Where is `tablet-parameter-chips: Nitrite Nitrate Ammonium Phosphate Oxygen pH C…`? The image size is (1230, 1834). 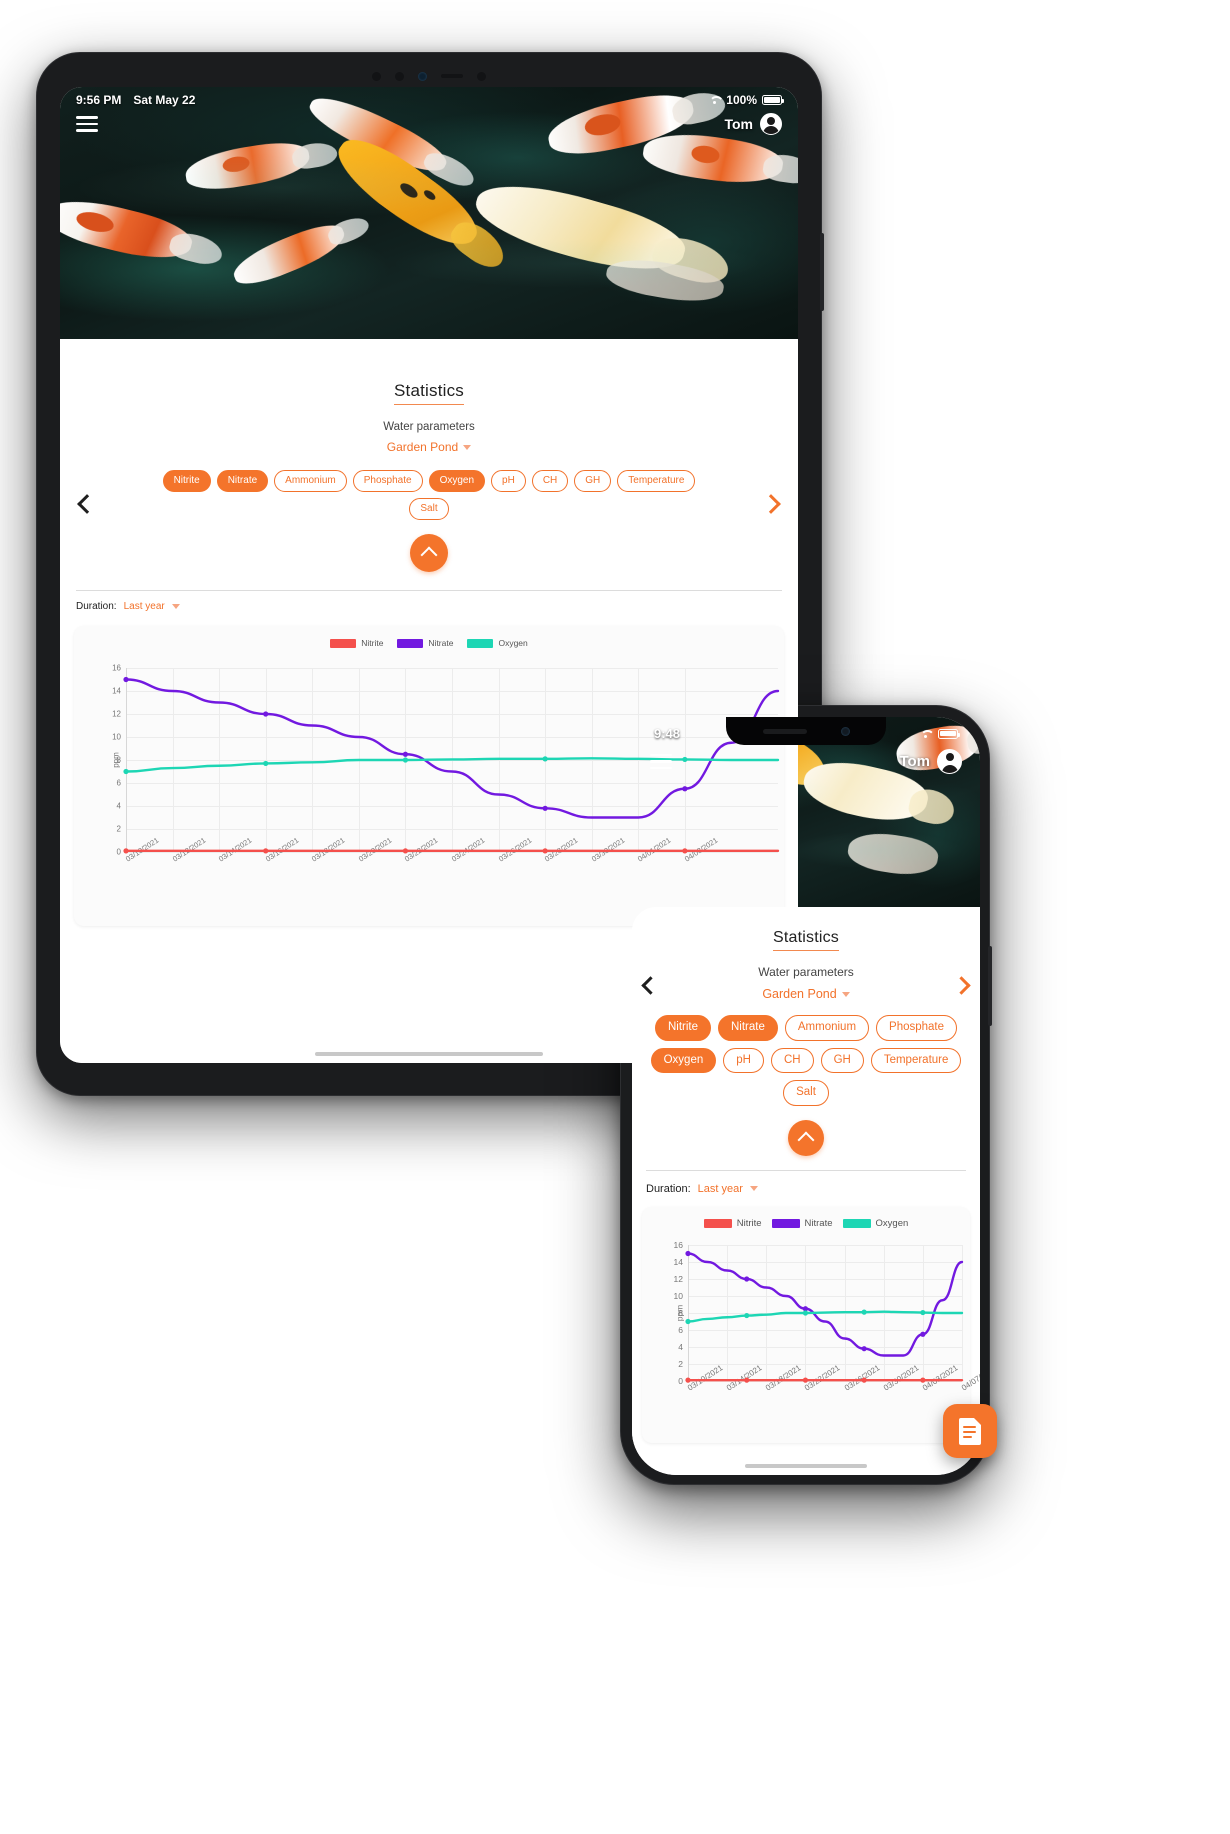
tablet-parameter-chips: Nitrite Nitrate Ammonium Phosphate Oxygen pH C… is located at coordinates (429, 495).